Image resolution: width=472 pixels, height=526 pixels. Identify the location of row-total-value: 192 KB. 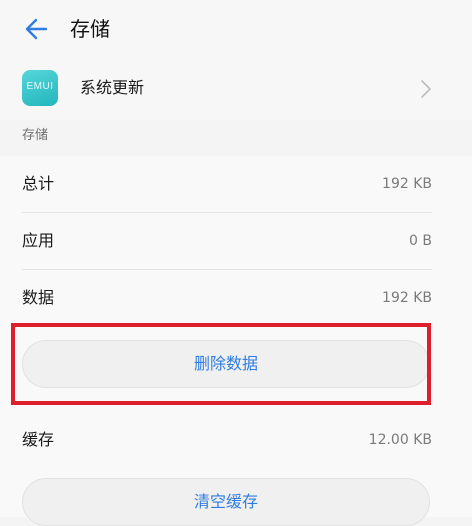
(407, 184).